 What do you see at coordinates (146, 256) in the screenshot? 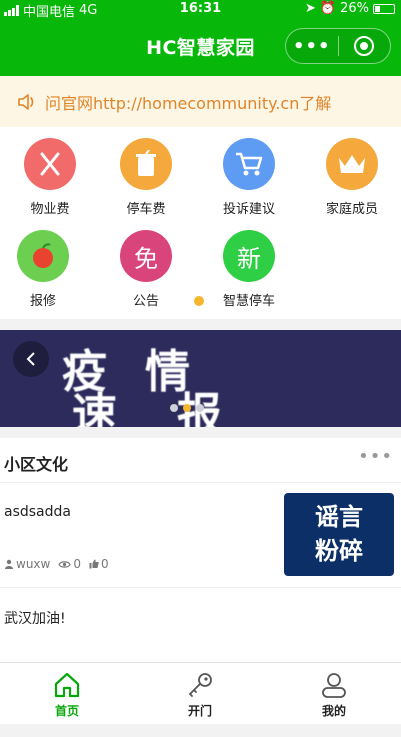
I see `free-badge-icon: 免` at bounding box center [146, 256].